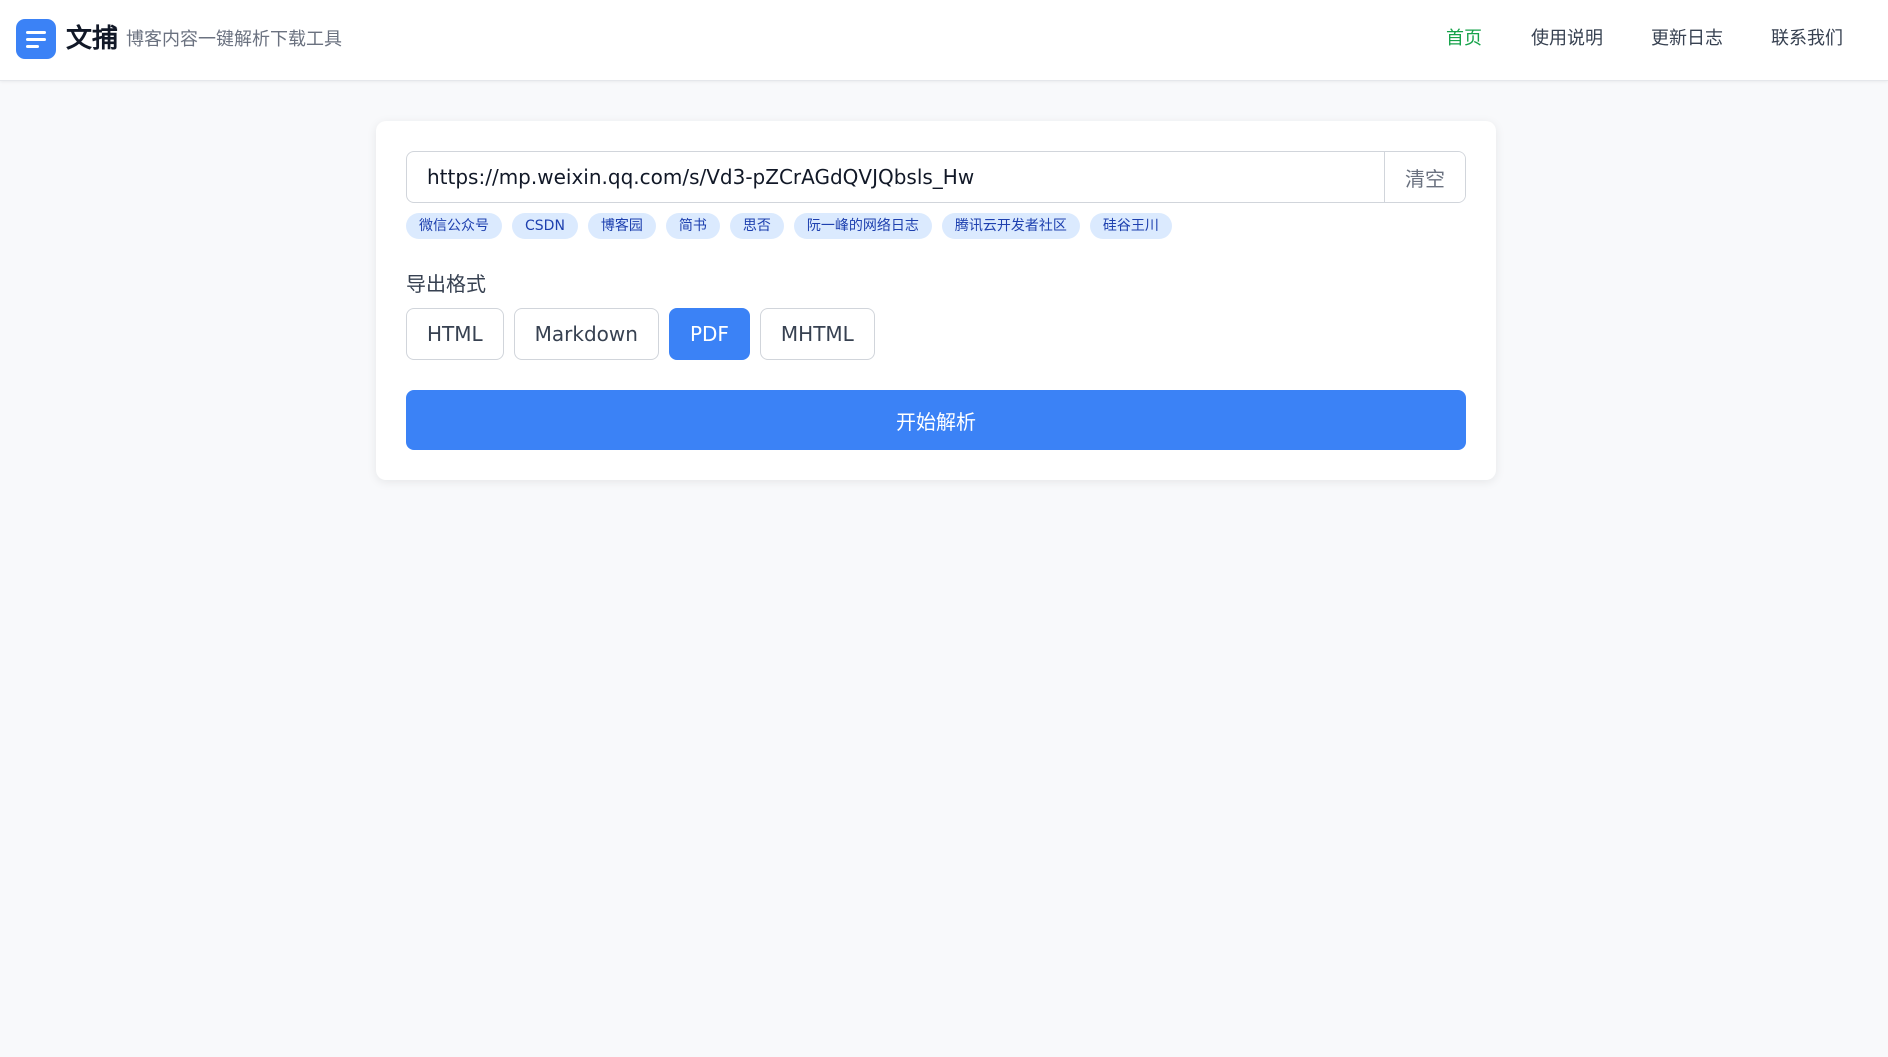 This screenshot has height=1057, width=1888. Describe the element at coordinates (234, 39) in the screenshot. I see `brand-tagline: 博客内容一键解析下载工具` at that location.